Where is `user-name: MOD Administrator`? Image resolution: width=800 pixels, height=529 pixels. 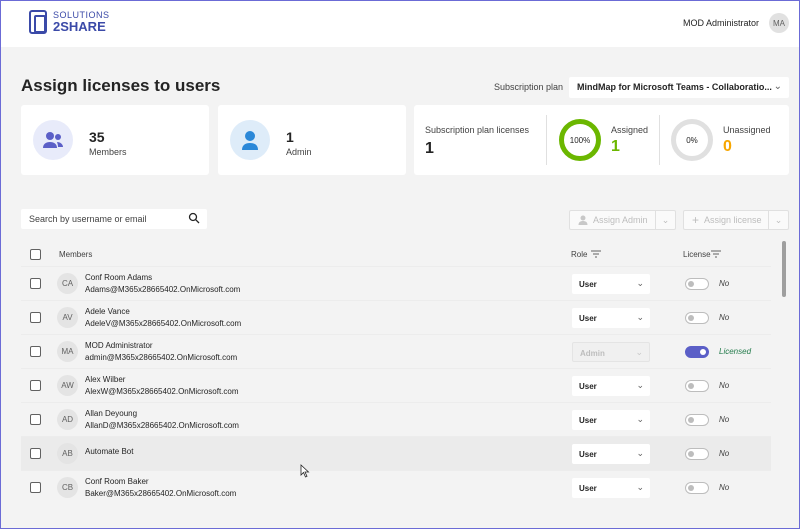 user-name: MOD Administrator is located at coordinates (720, 23).